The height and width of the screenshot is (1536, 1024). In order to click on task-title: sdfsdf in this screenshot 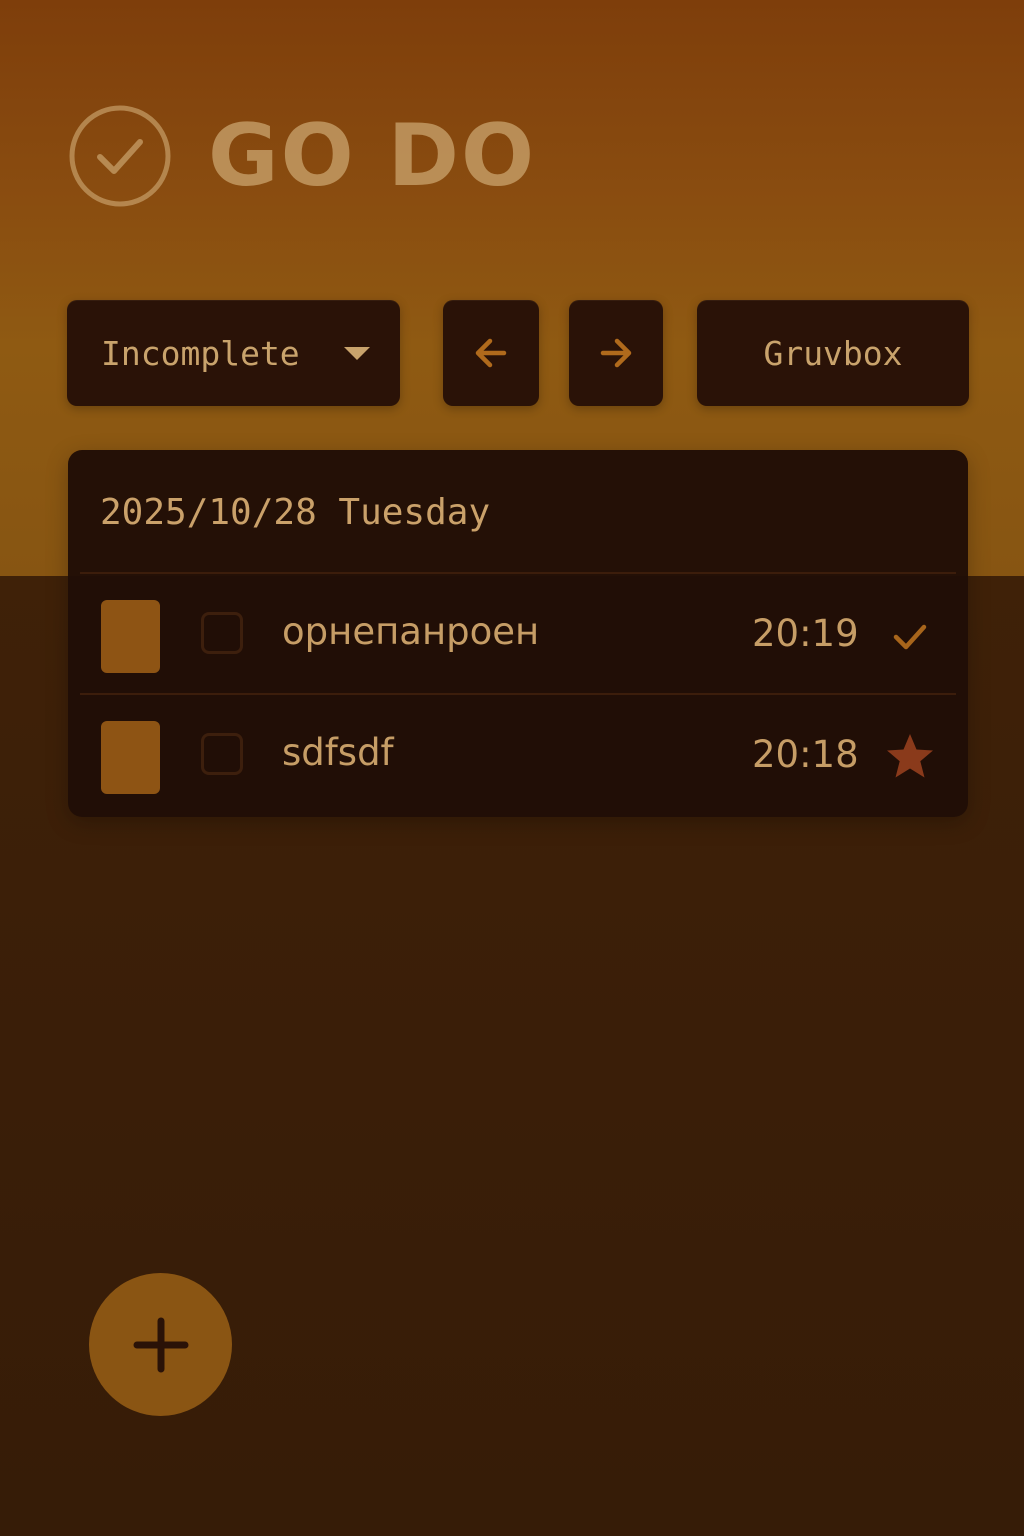, I will do `click(338, 752)`.